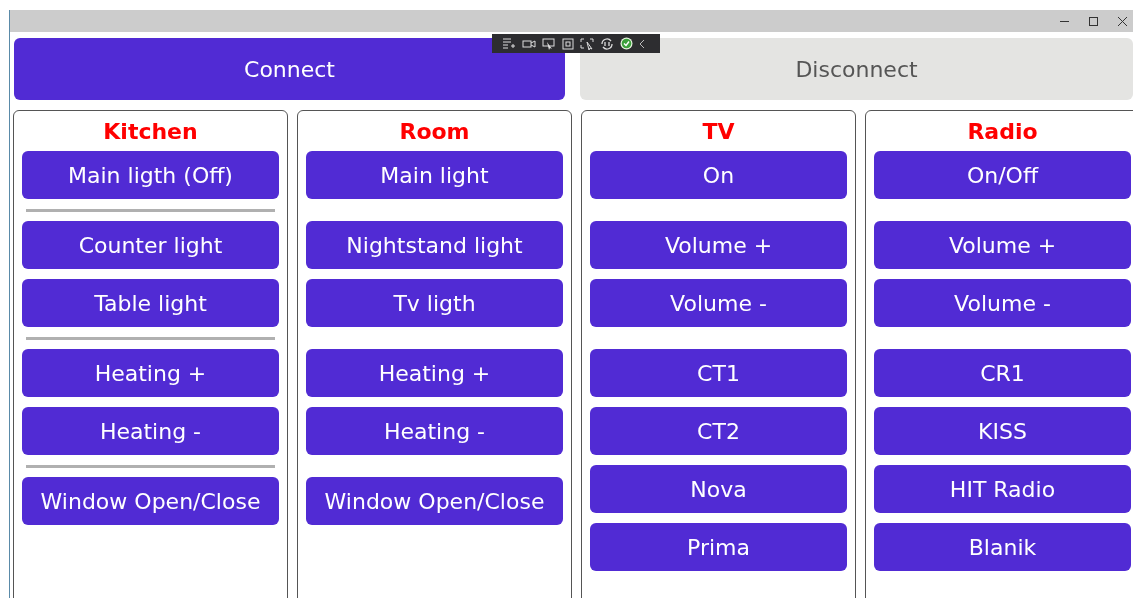 Image resolution: width=1133 pixels, height=598 pixels. I want to click on command-button: Main ligth (Off), so click(150, 175).